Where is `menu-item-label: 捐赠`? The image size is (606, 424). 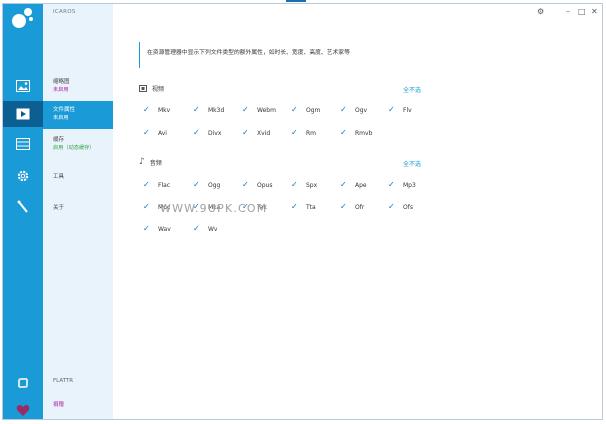 menu-item-label: 捐赠 is located at coordinates (59, 405).